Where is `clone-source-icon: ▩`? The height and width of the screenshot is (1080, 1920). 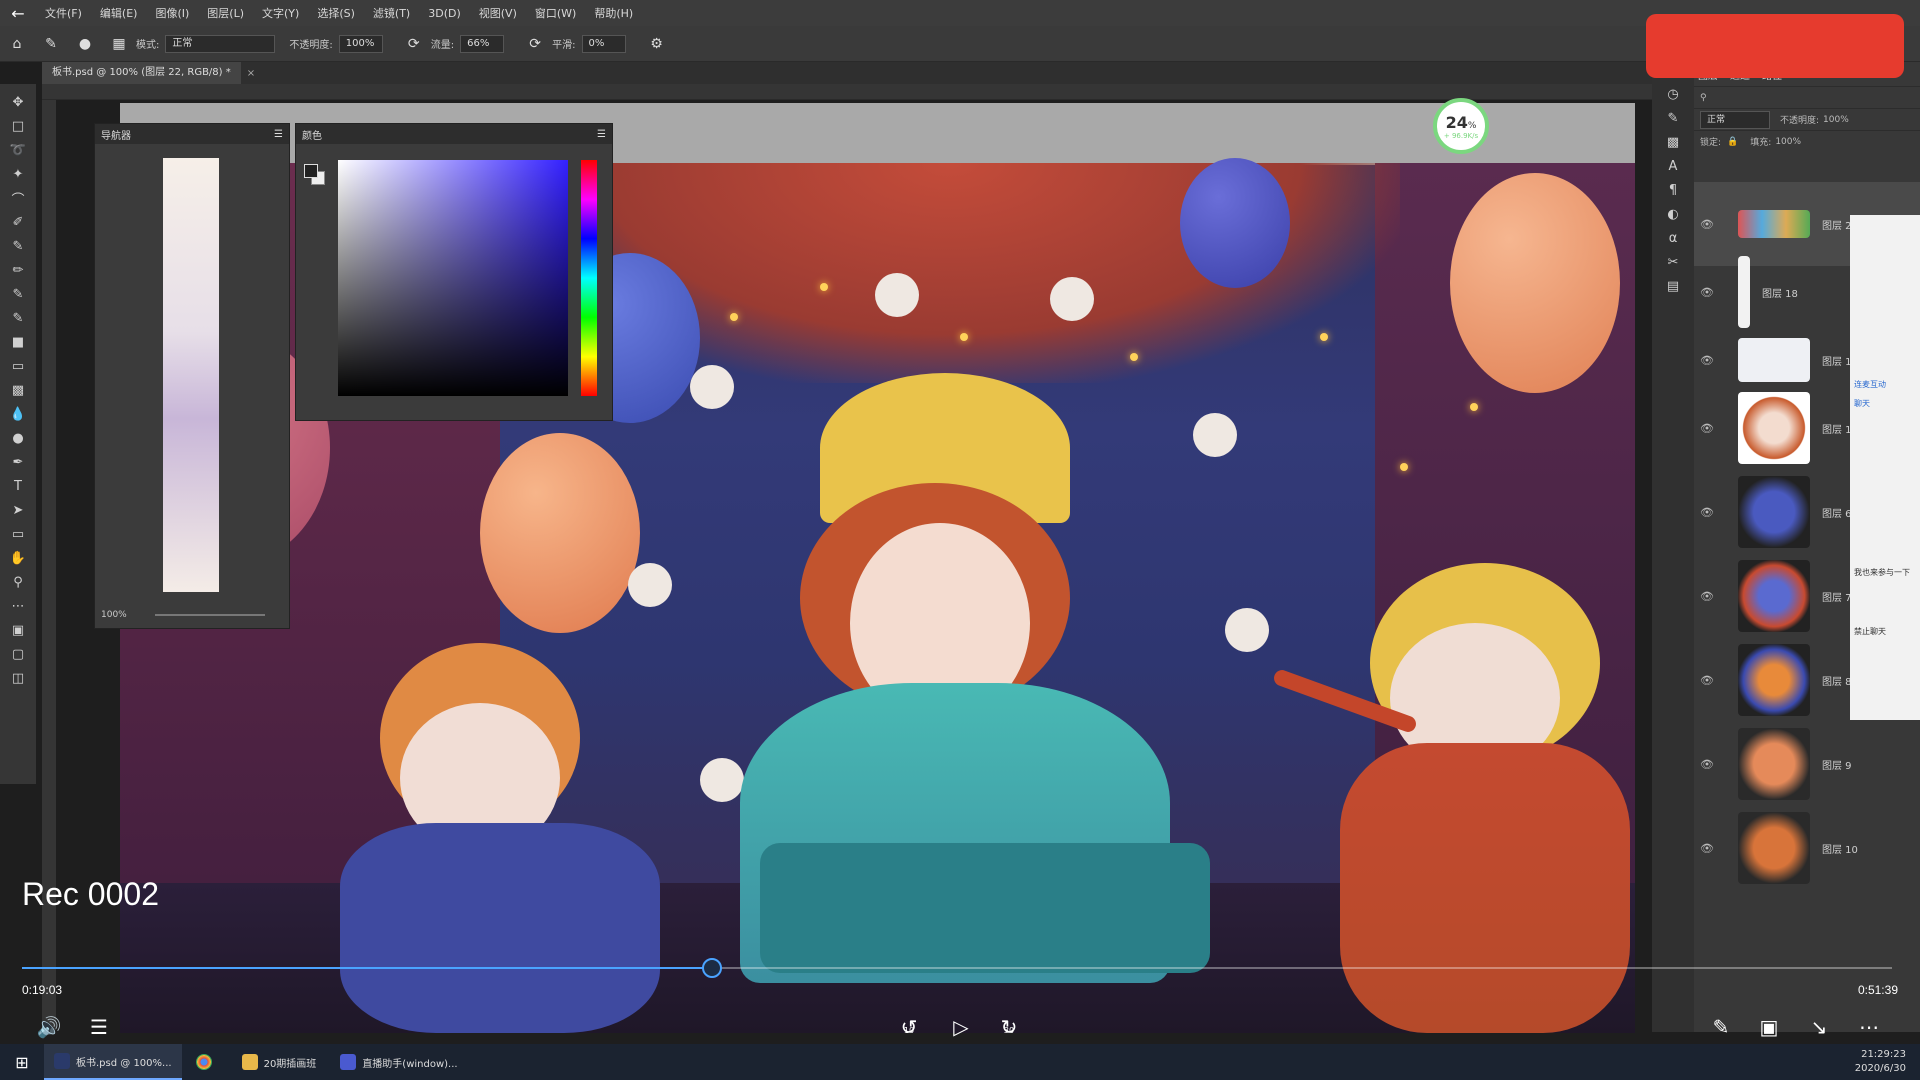 clone-source-icon: ▩ is located at coordinates (1673, 142).